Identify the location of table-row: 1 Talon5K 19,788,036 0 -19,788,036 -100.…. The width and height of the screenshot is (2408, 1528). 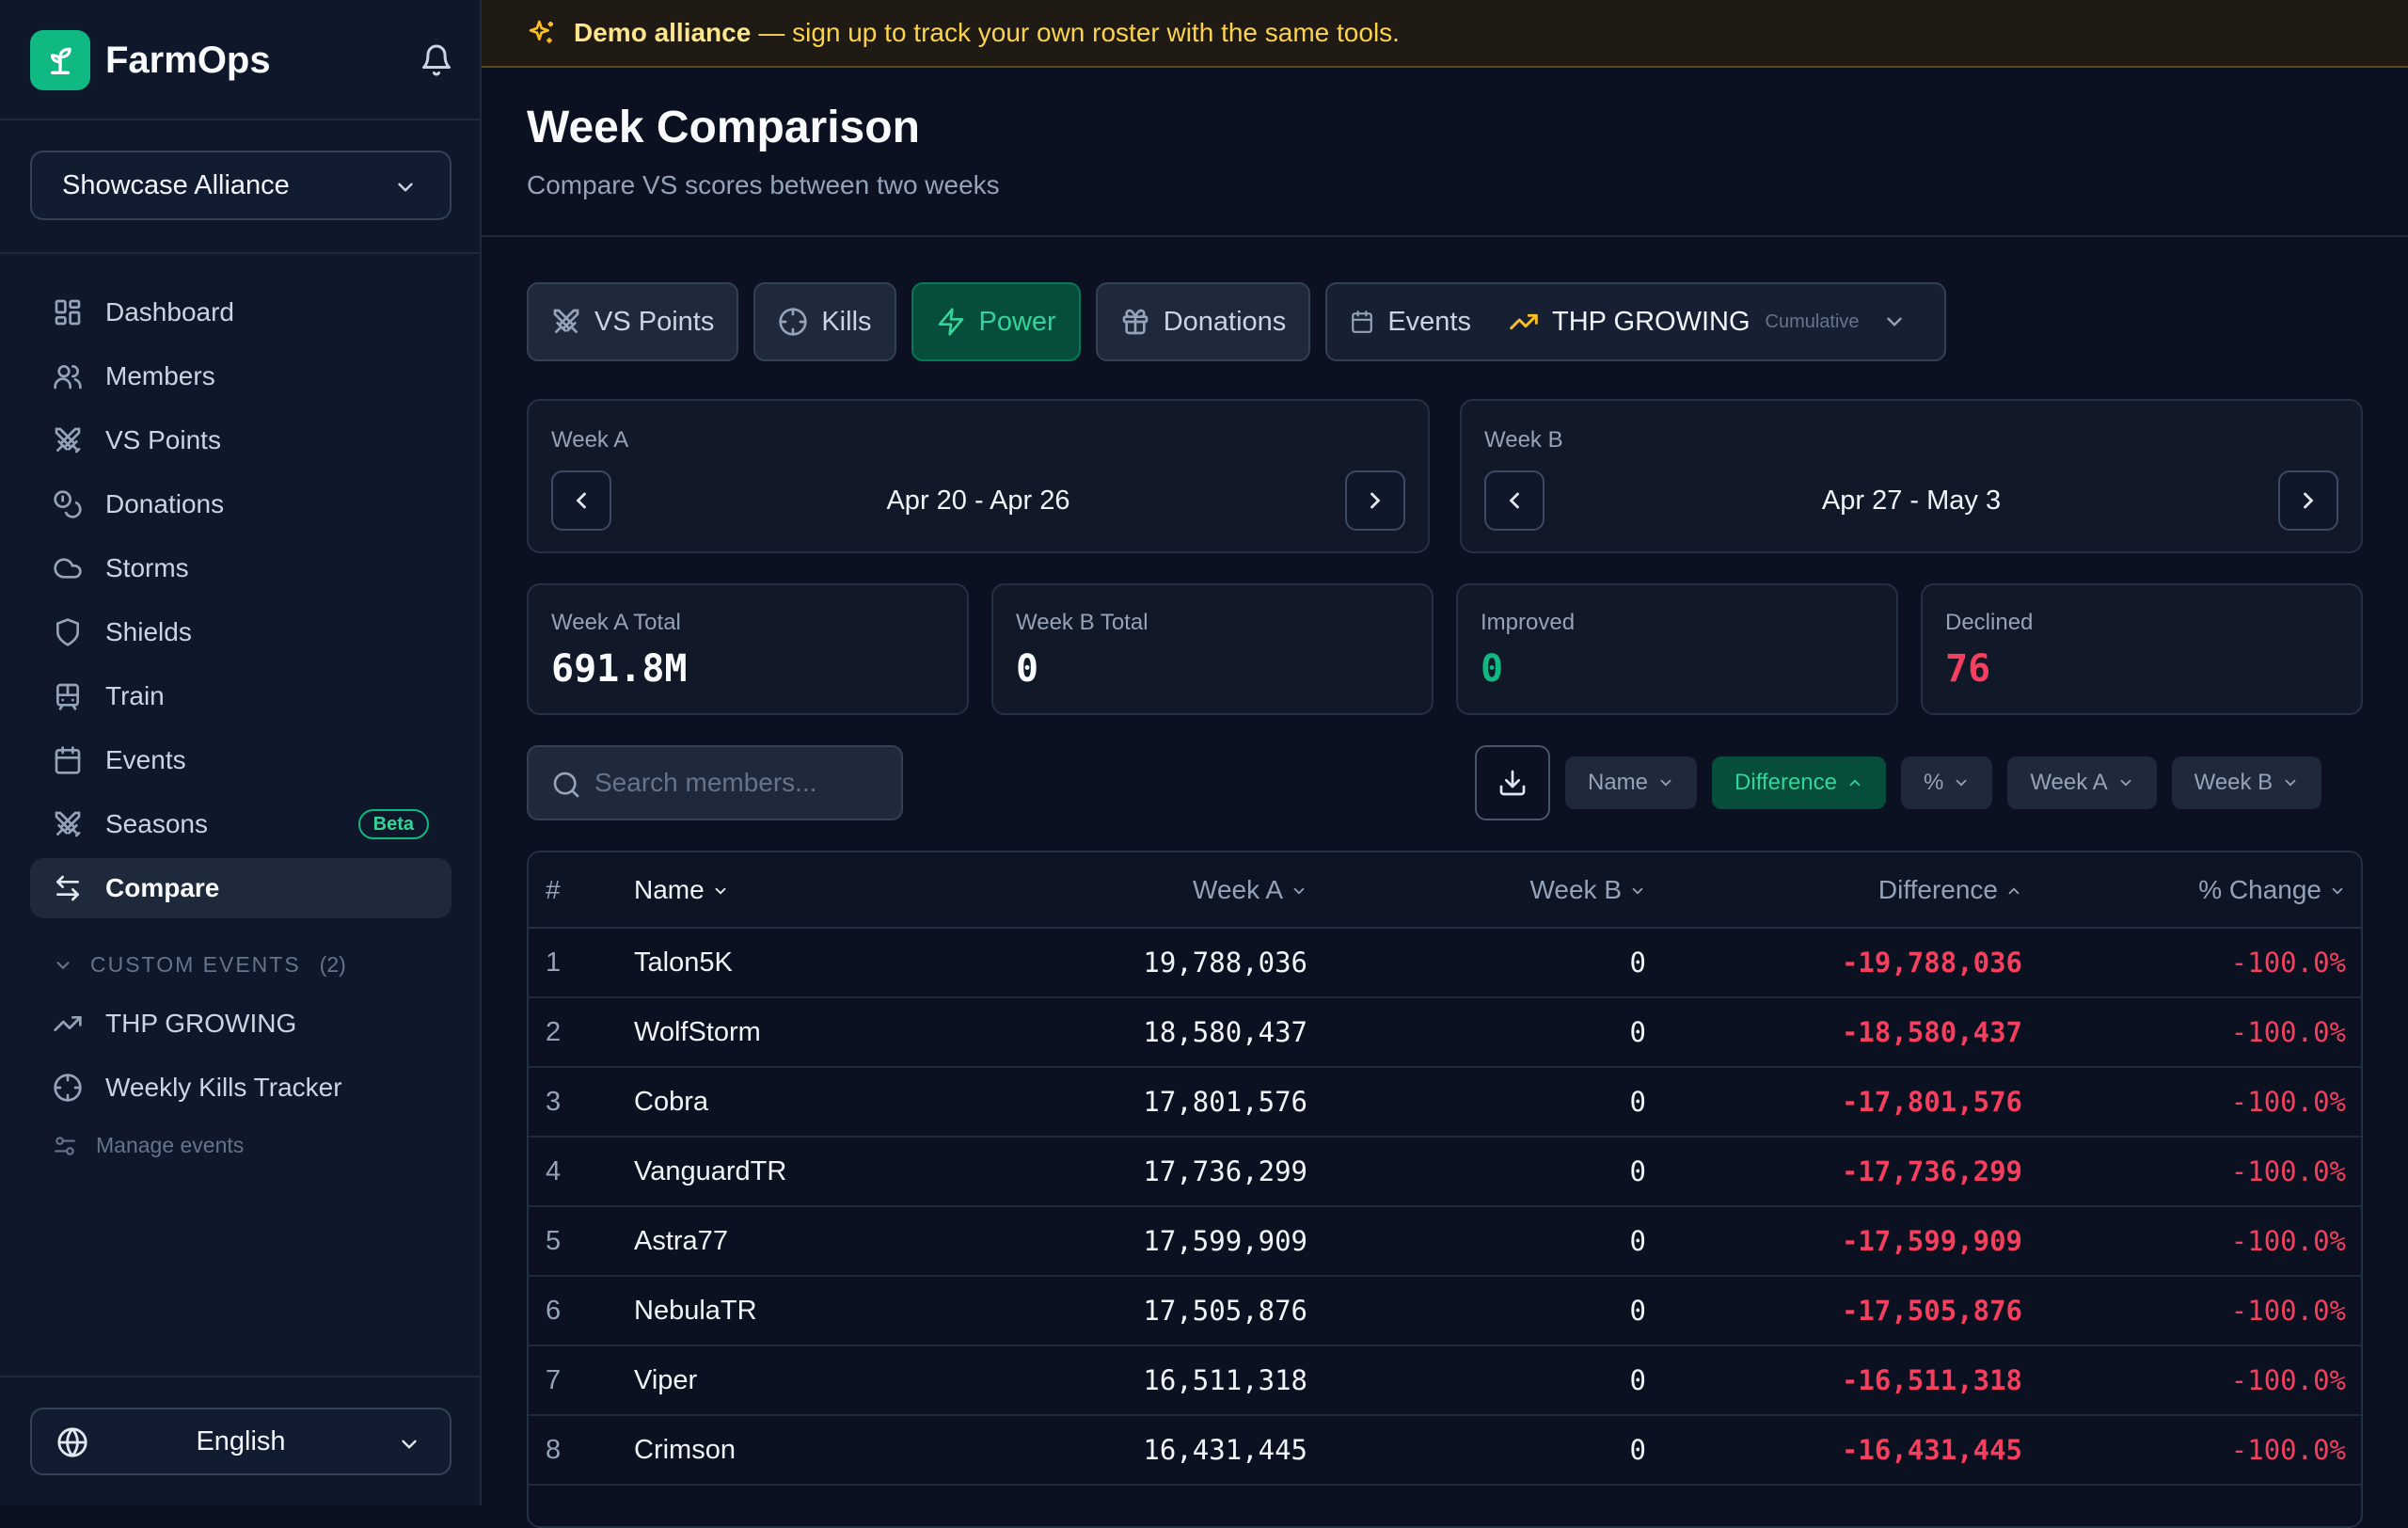
(1445, 963).